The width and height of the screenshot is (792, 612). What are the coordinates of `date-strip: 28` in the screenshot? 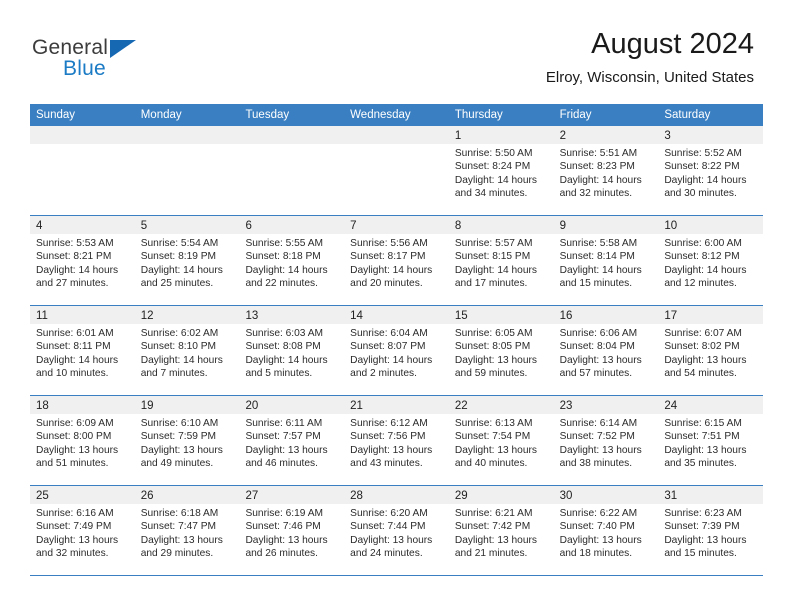 It's located at (396, 495).